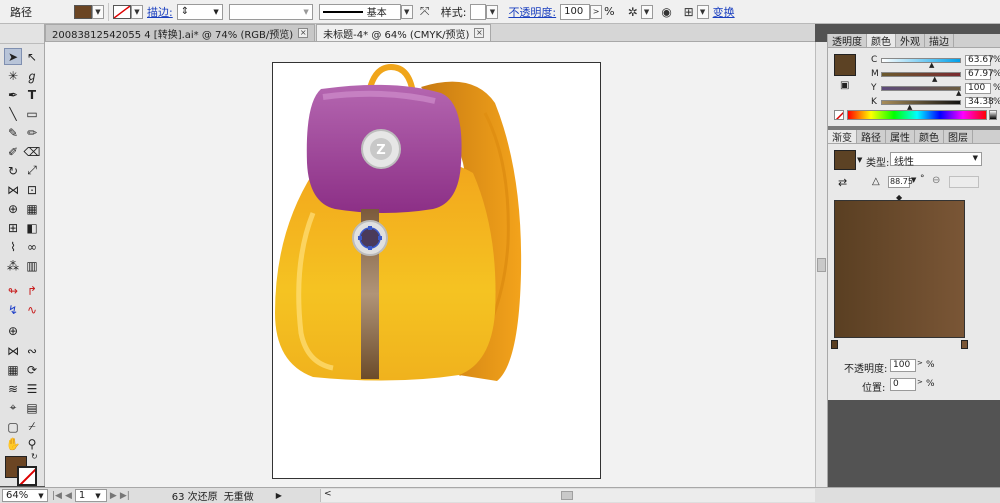 The image size is (1000, 503). Describe the element at coordinates (702, 11) in the screenshot. I see `align-dropdown-arrow: ▼` at that location.